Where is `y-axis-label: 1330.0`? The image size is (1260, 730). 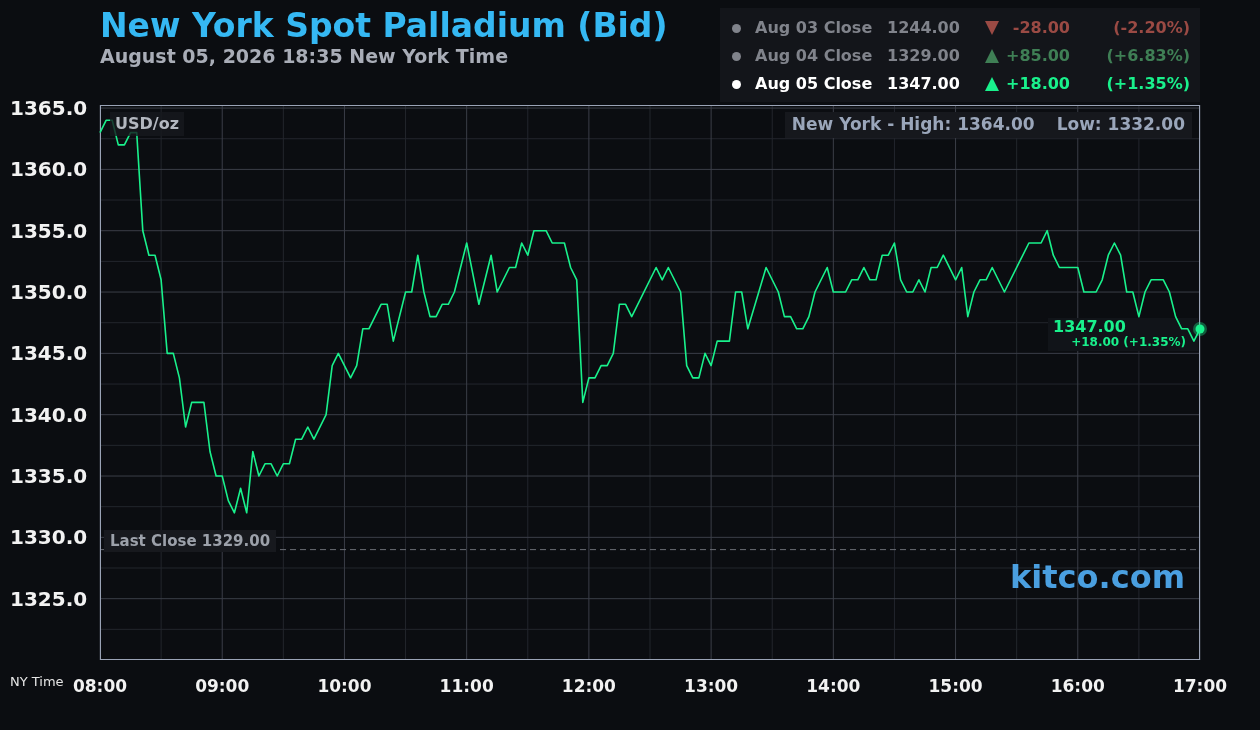 y-axis-label: 1330.0 is located at coordinates (49, 537).